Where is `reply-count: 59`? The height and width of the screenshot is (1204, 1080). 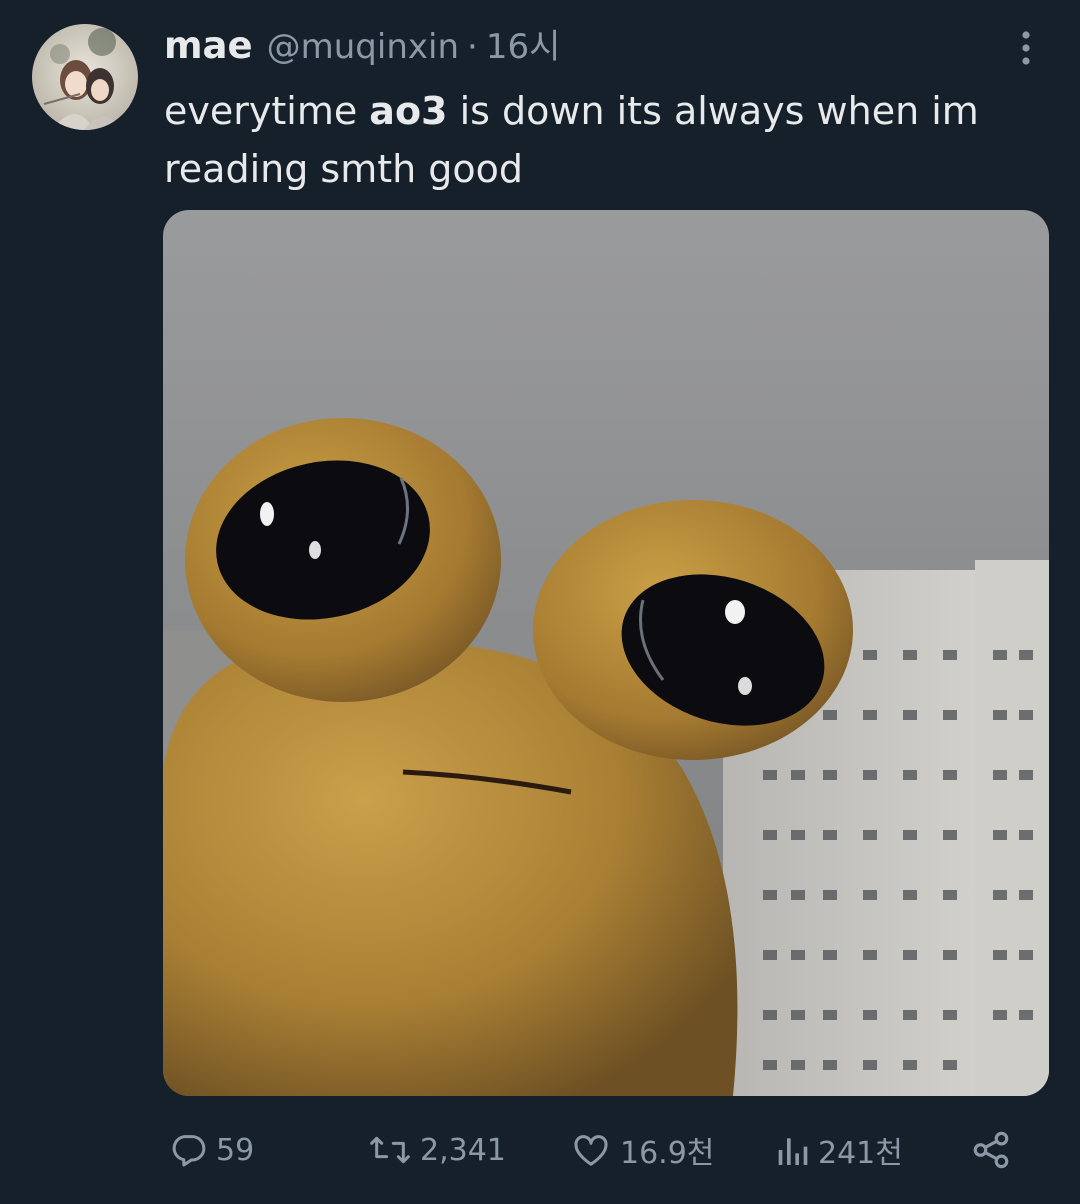 reply-count: 59 is located at coordinates (235, 1150).